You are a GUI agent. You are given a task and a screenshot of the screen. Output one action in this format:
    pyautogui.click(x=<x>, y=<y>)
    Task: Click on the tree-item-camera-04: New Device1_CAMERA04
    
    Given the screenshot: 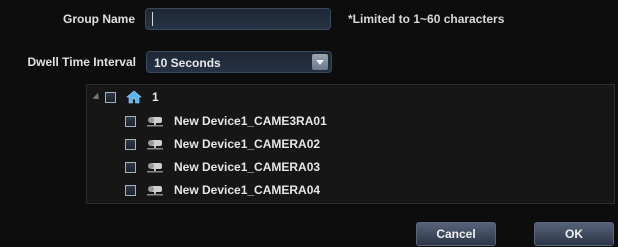 What is the action you would take?
    pyautogui.click(x=222, y=190)
    